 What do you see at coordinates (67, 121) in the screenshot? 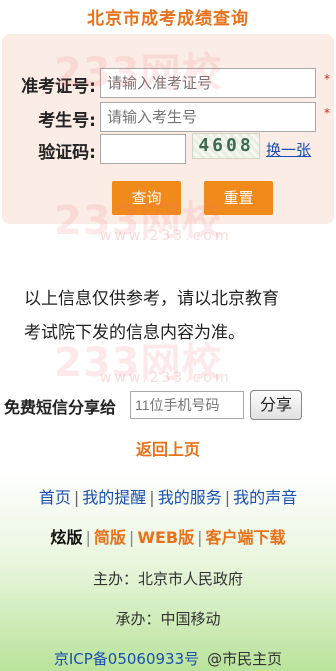
I see `examinee-label: 考生号:` at bounding box center [67, 121].